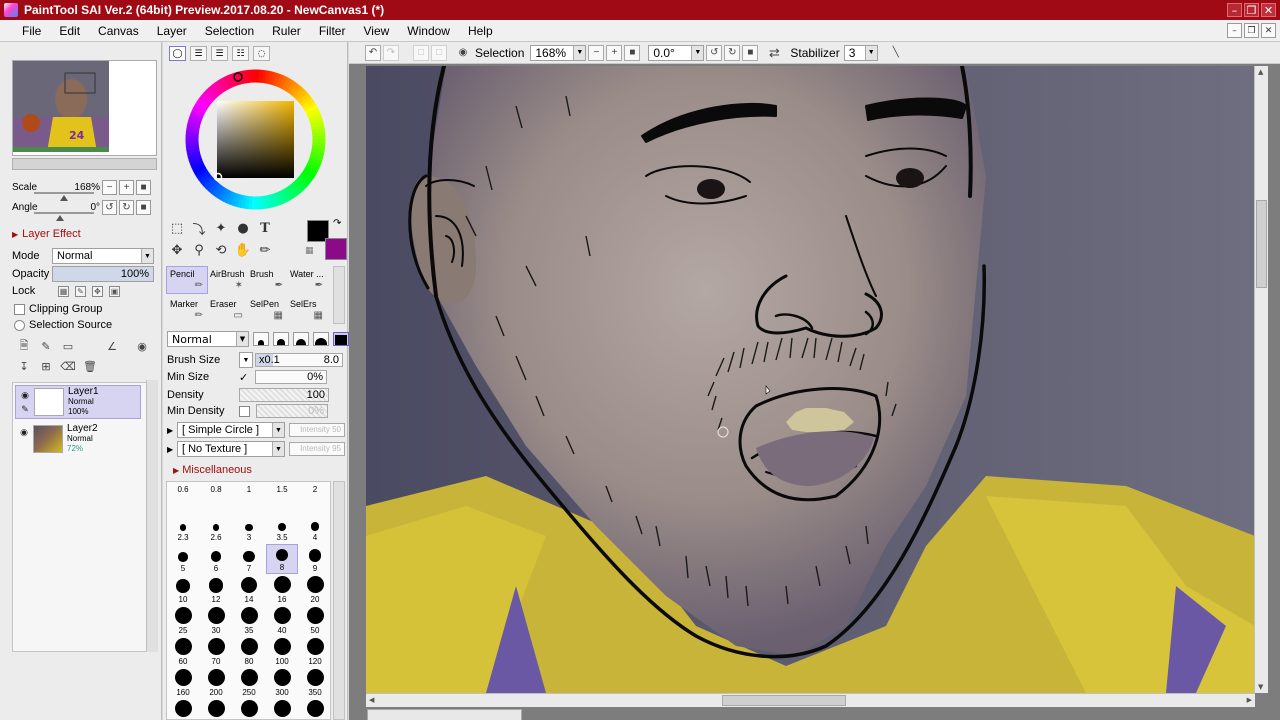 This screenshot has width=1280, height=720. Describe the element at coordinates (282, 590) in the screenshot. I see `brush-size-preset: 16` at that location.